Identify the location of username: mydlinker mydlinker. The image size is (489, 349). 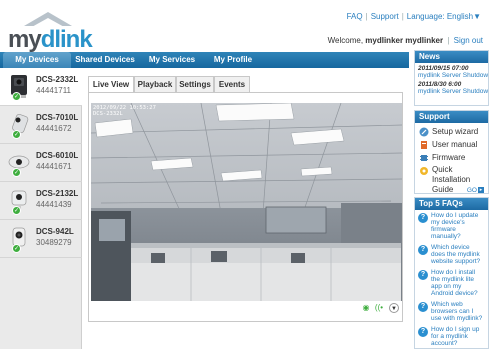
(404, 40).